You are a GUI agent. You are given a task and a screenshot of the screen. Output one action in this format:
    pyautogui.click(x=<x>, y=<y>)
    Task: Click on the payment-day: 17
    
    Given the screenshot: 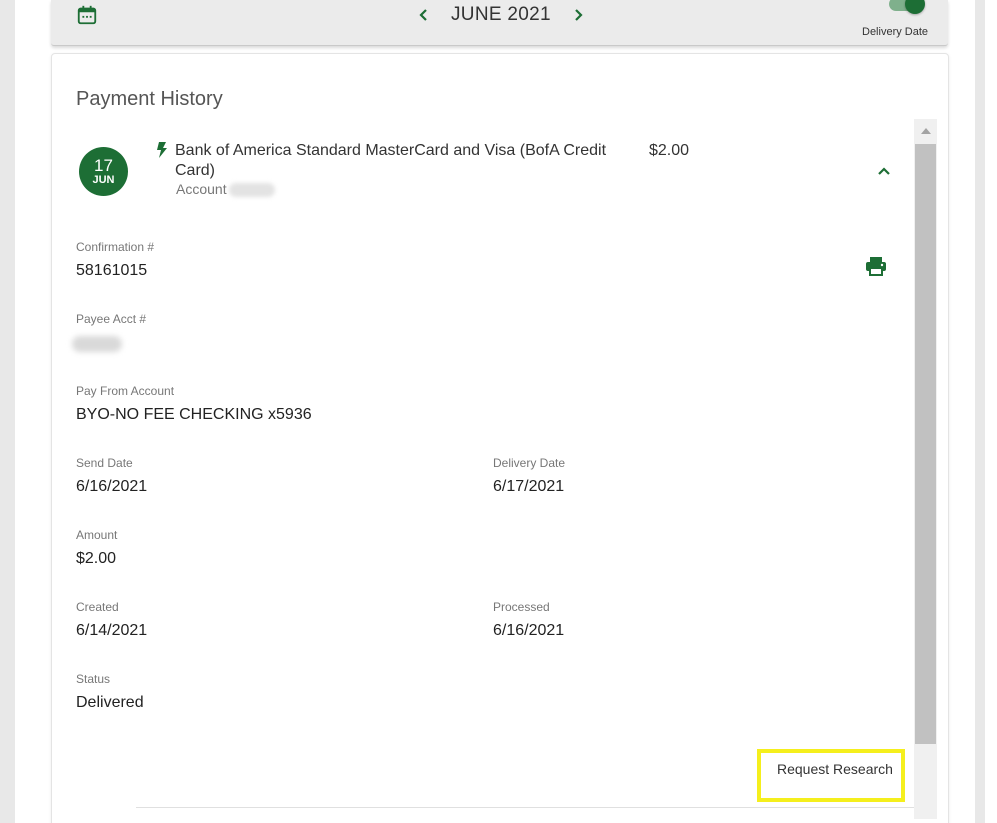 What is the action you would take?
    pyautogui.click(x=103, y=165)
    